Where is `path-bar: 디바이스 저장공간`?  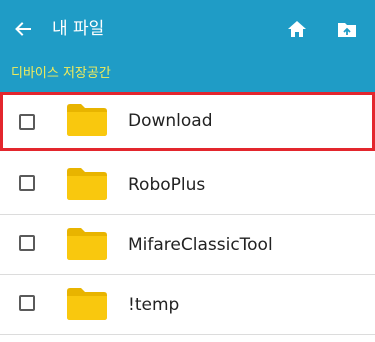
path-bar: 디바이스 저장공간 is located at coordinates (187, 75).